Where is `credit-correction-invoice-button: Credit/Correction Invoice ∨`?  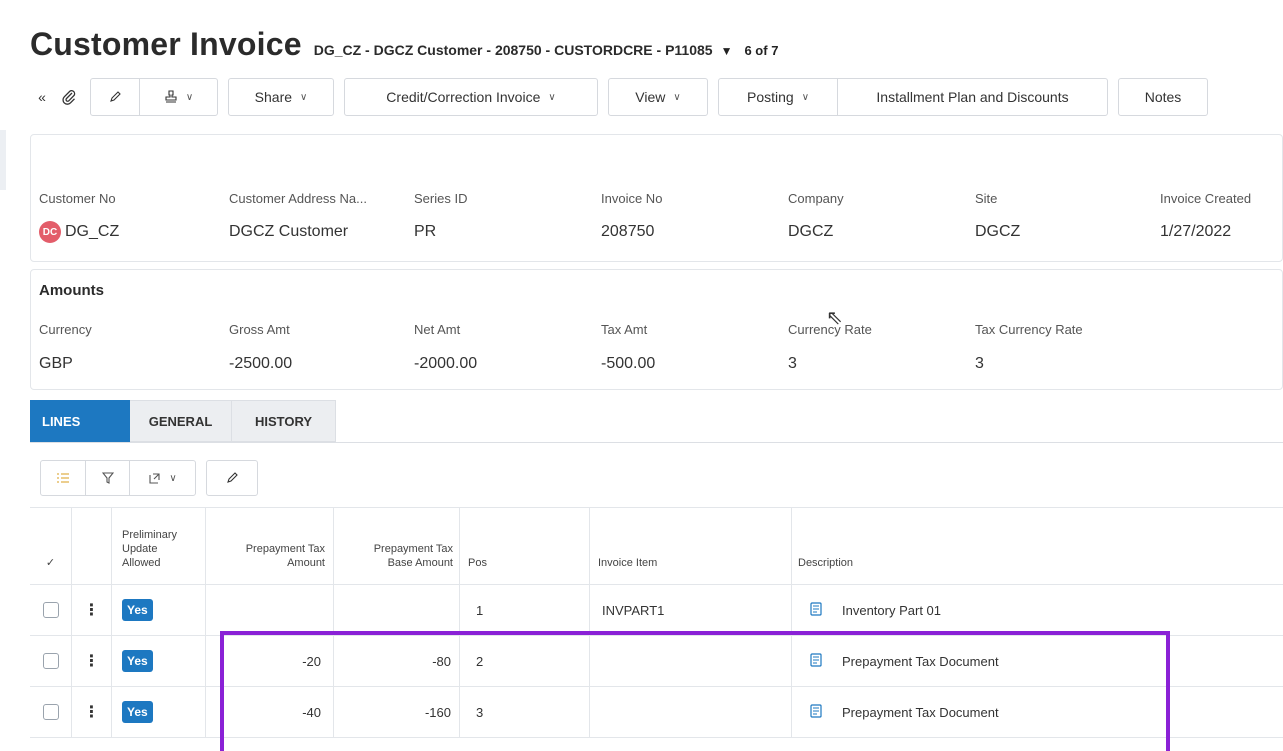
credit-correction-invoice-button: Credit/Correction Invoice ∨ is located at coordinates (471, 97).